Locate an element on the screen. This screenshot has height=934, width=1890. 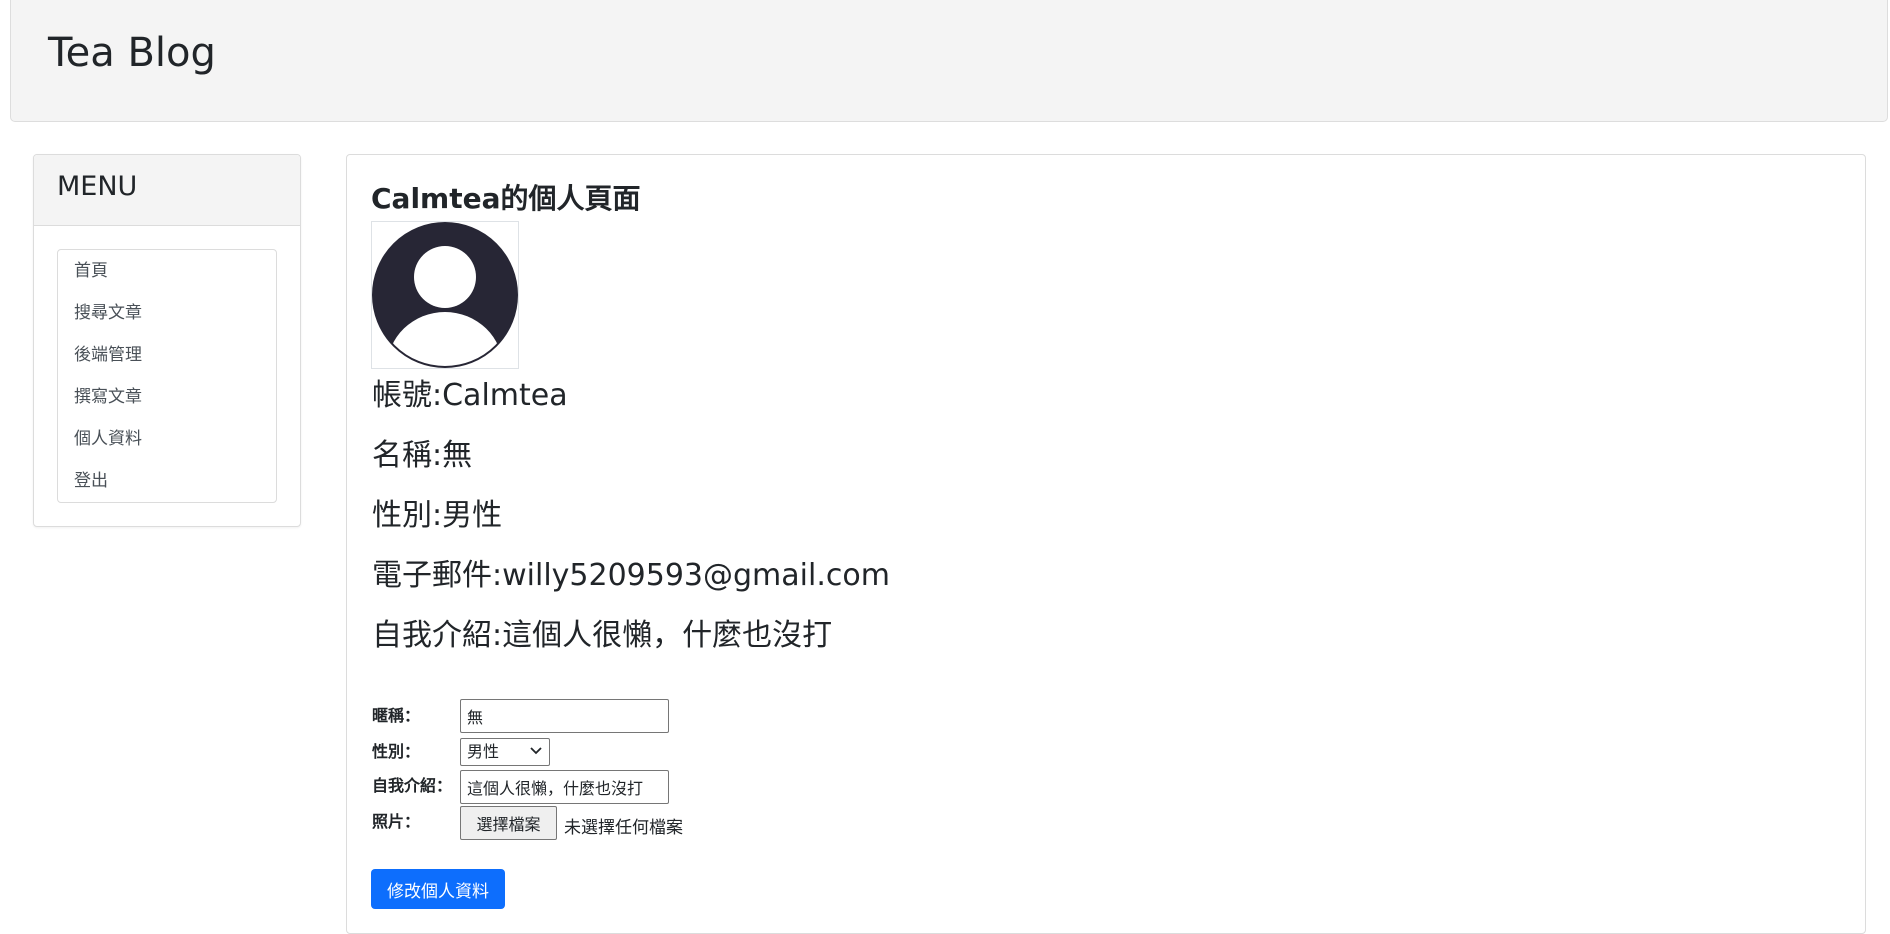
menu-list: 首頁 搜尋文章 後端管理 撰寫文章 個人資料 登出 is located at coordinates (167, 376).